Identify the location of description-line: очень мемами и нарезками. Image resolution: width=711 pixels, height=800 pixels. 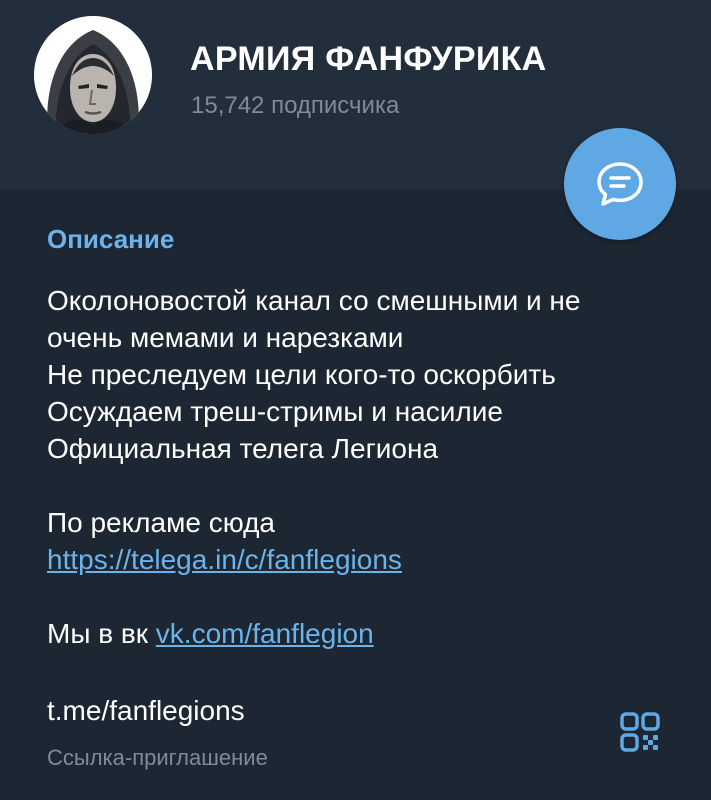
(225, 337).